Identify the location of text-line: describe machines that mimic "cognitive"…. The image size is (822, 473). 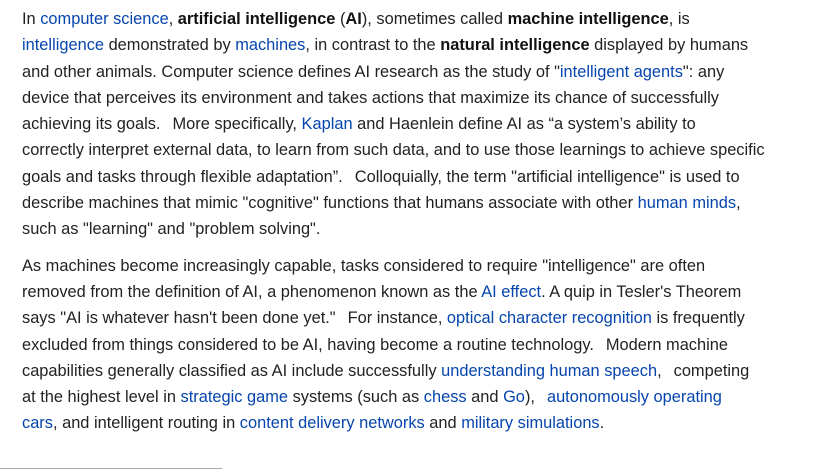
(422, 203).